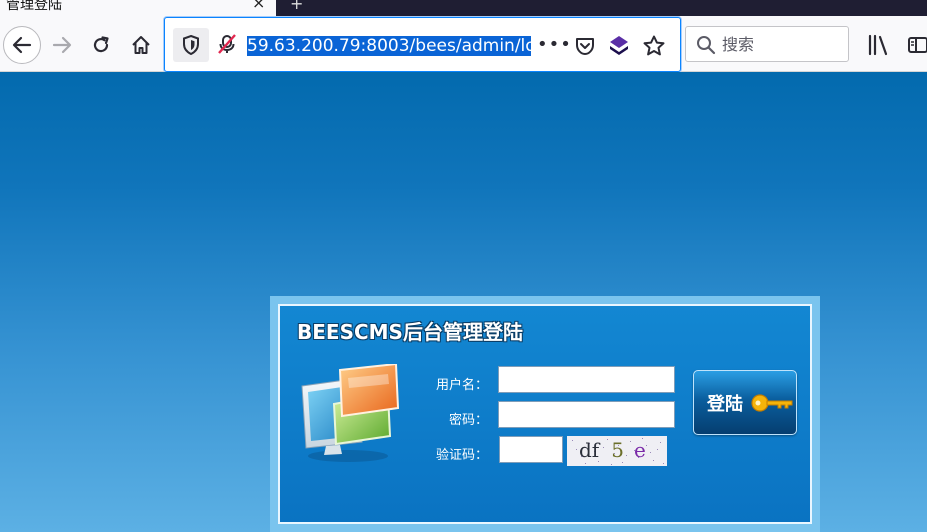 The height and width of the screenshot is (532, 927). Describe the element at coordinates (468, 420) in the screenshot. I see `password-label: 密码：` at that location.